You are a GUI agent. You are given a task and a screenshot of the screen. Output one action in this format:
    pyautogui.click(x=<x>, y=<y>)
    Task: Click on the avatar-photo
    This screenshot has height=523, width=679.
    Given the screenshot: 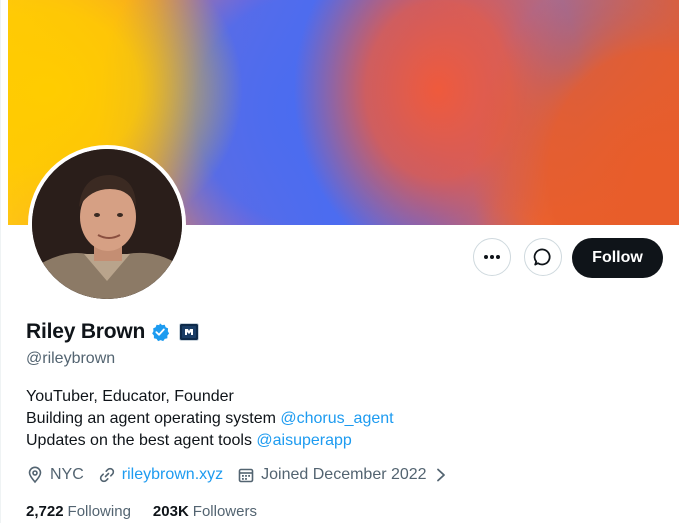 What is the action you would take?
    pyautogui.click(x=107, y=224)
    